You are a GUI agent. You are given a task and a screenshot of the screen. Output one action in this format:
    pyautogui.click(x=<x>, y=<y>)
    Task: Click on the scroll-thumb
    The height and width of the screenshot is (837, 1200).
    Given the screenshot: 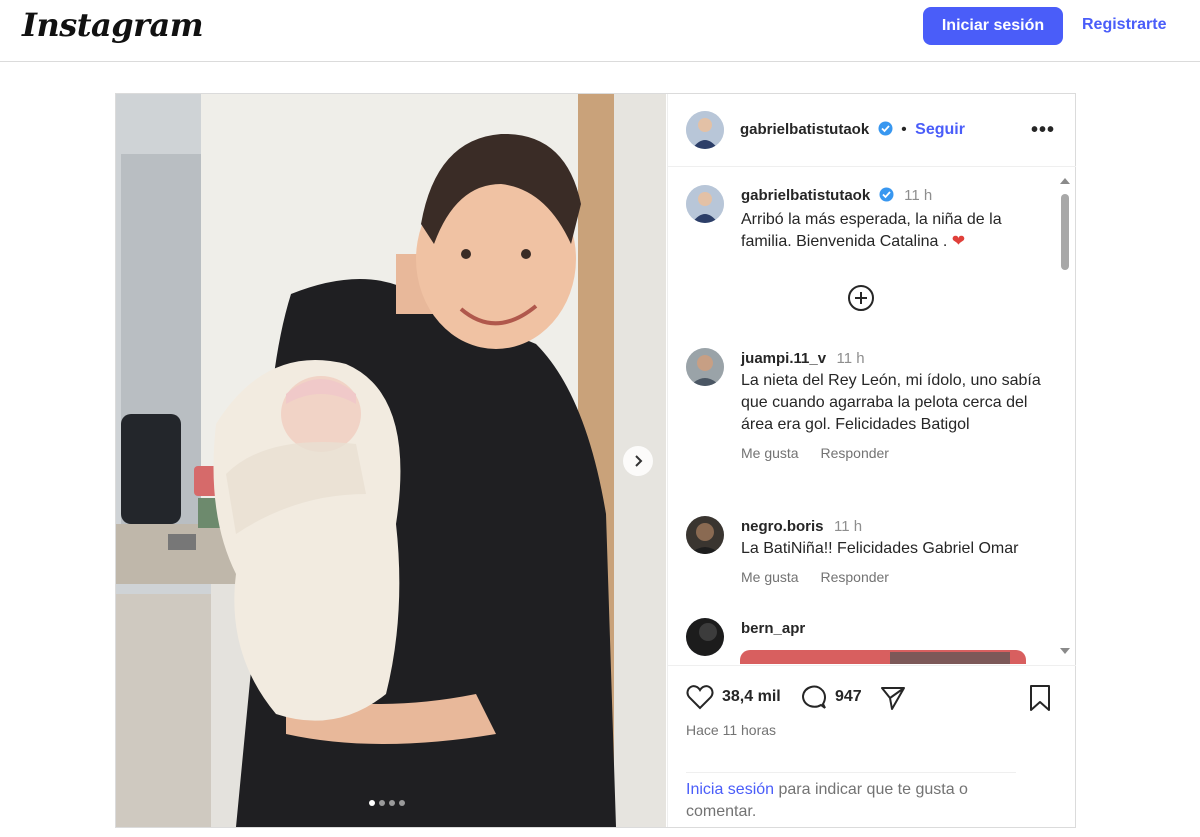 What is the action you would take?
    pyautogui.click(x=1065, y=232)
    